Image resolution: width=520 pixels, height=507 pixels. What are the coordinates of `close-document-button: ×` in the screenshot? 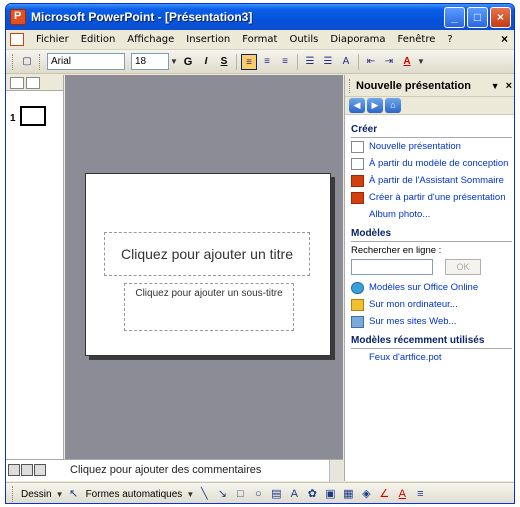 It's located at (504, 39).